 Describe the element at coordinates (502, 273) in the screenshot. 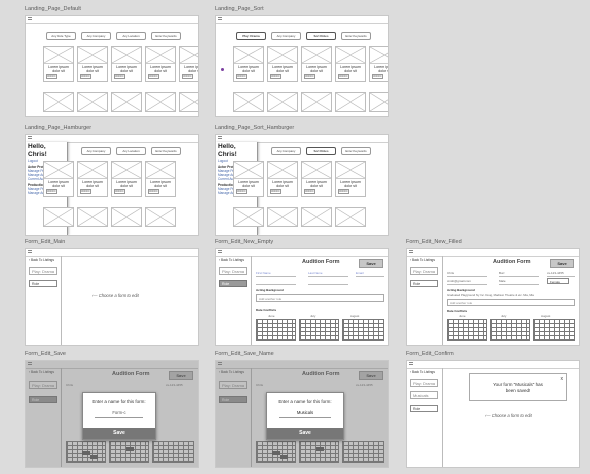

I see `last-name-value: Burr` at that location.